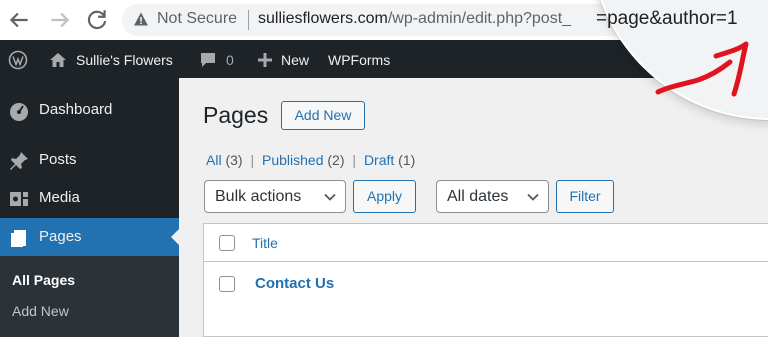 Image resolution: width=768 pixels, height=337 pixels. I want to click on active-indicator, so click(175, 237).